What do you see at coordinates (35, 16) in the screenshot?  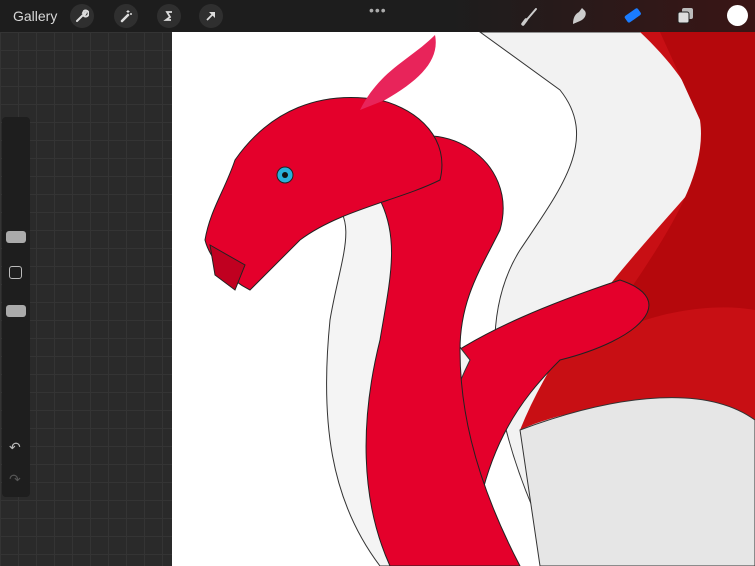 I see `gallery-button: Gallery` at bounding box center [35, 16].